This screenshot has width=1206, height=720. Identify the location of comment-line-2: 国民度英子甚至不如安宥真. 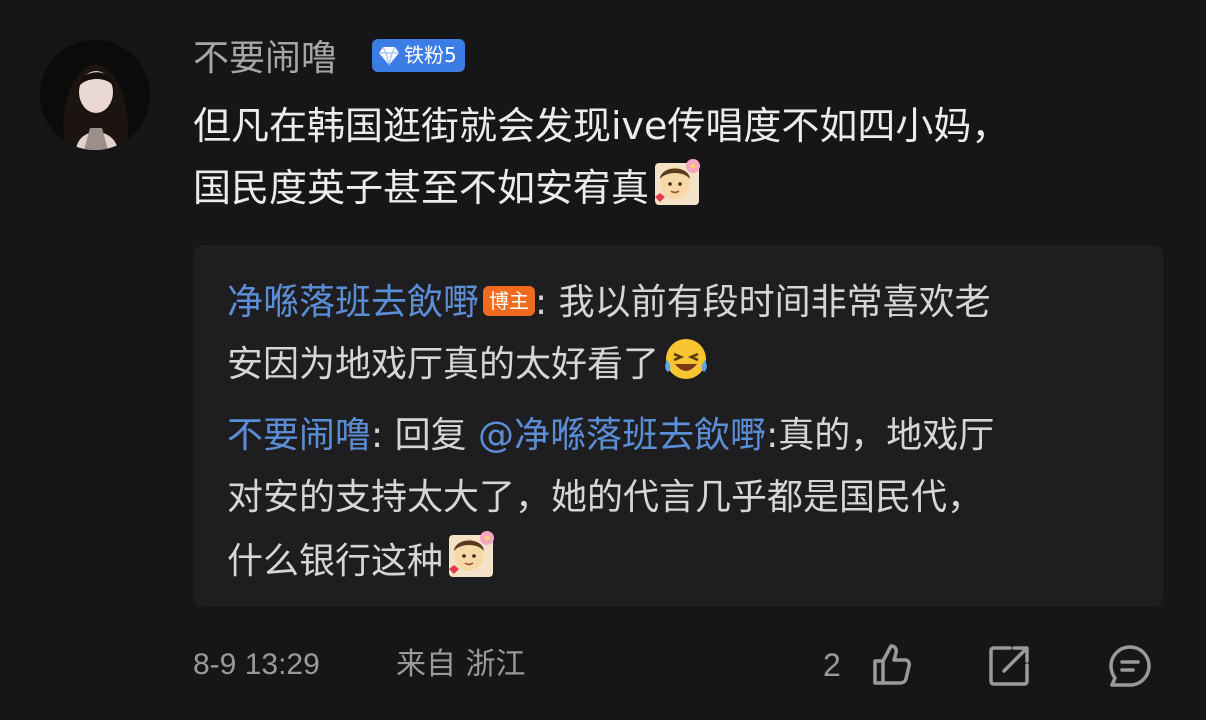
(683, 191).